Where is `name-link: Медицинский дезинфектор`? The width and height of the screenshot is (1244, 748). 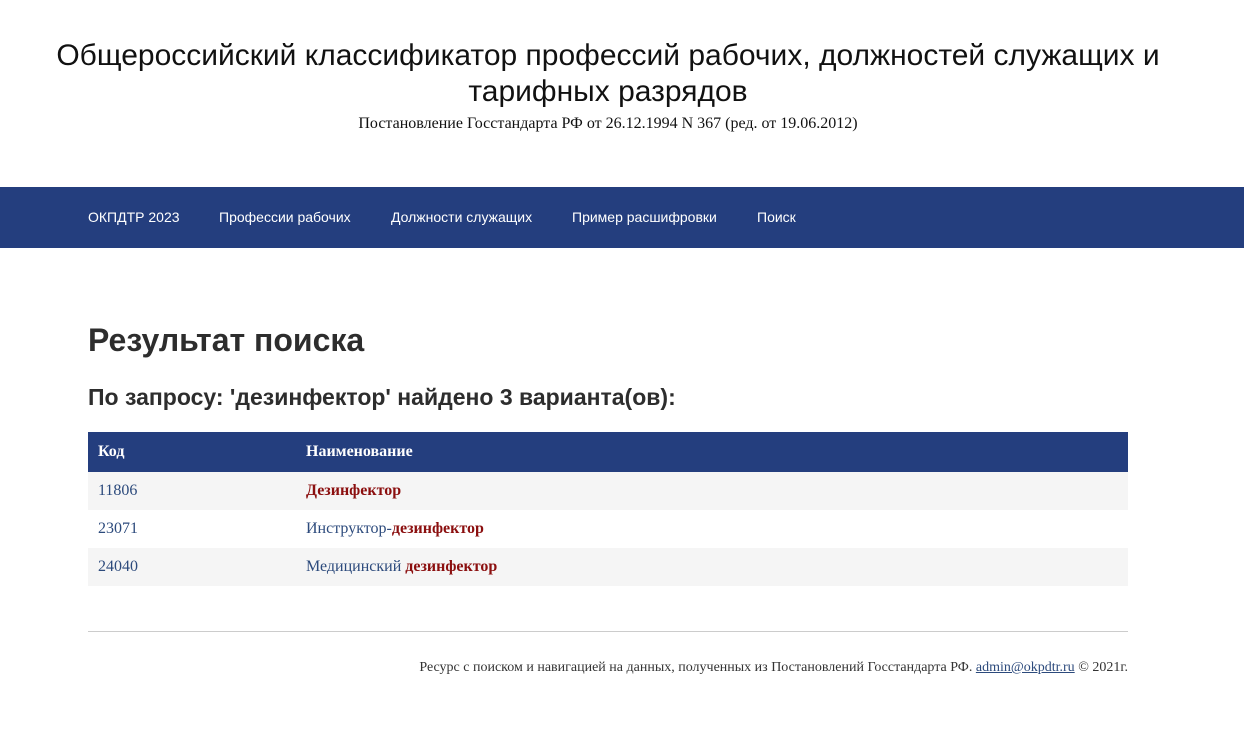 name-link: Медицинский дезинфектор is located at coordinates (401, 566).